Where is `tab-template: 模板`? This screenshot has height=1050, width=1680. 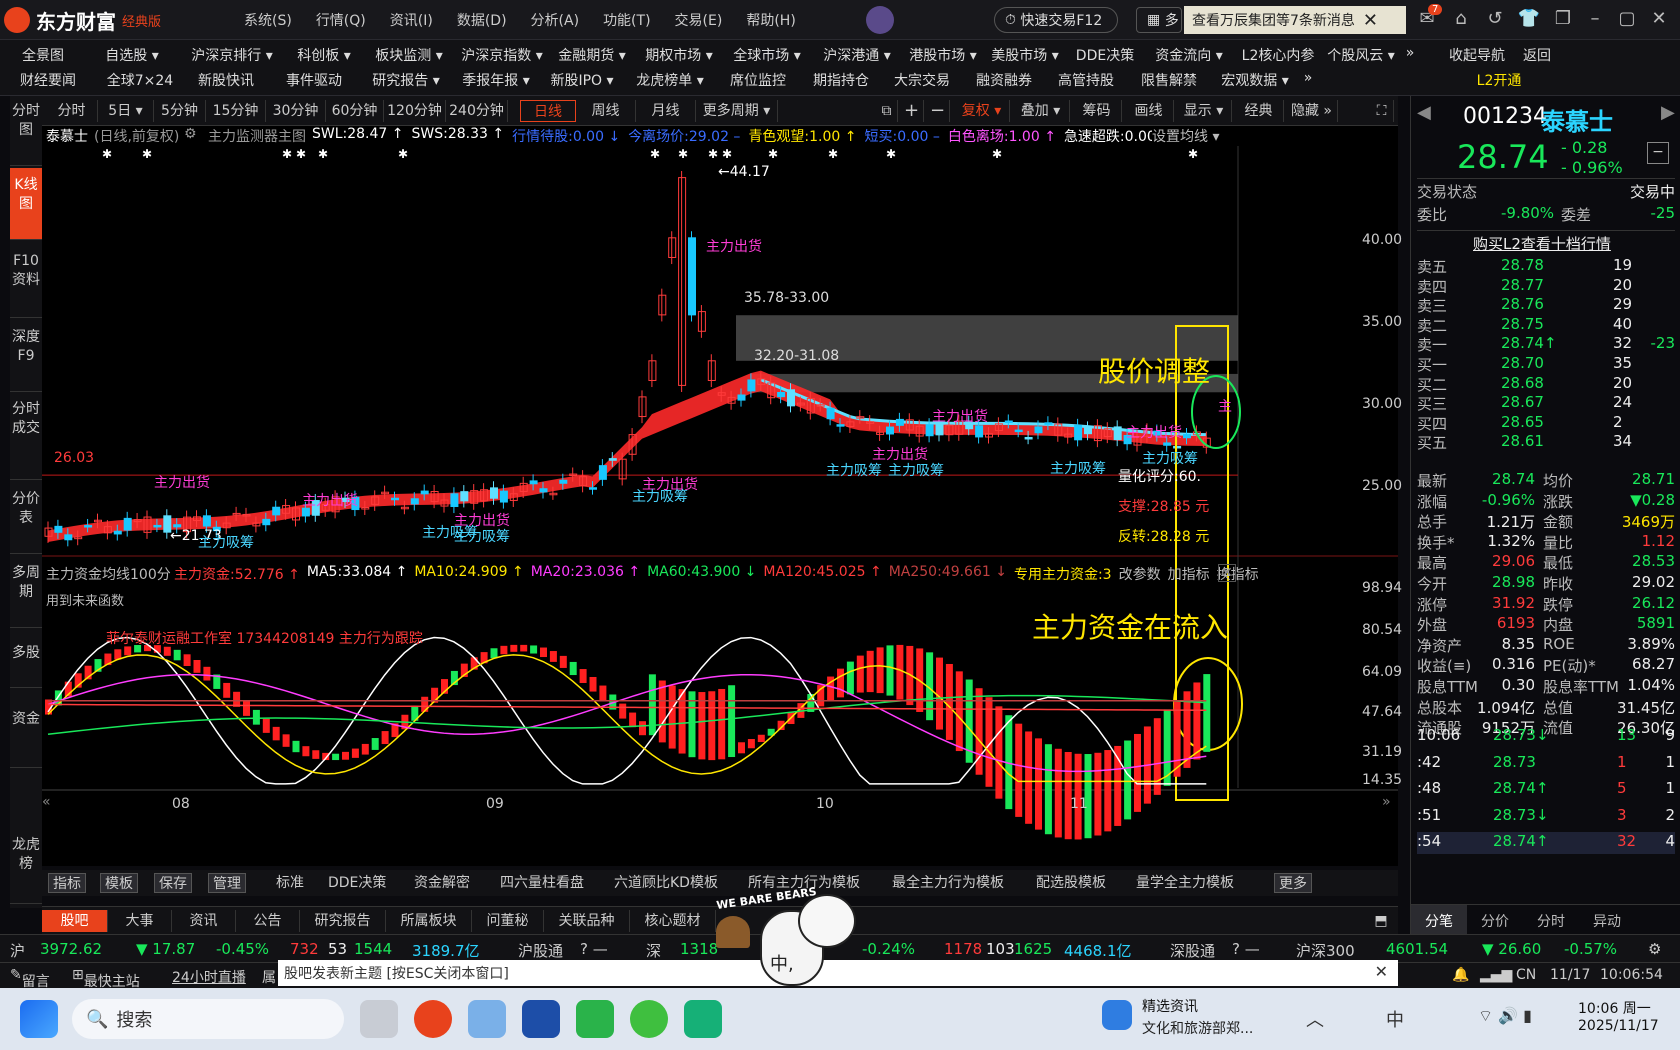 tab-template: 模板 is located at coordinates (119, 883).